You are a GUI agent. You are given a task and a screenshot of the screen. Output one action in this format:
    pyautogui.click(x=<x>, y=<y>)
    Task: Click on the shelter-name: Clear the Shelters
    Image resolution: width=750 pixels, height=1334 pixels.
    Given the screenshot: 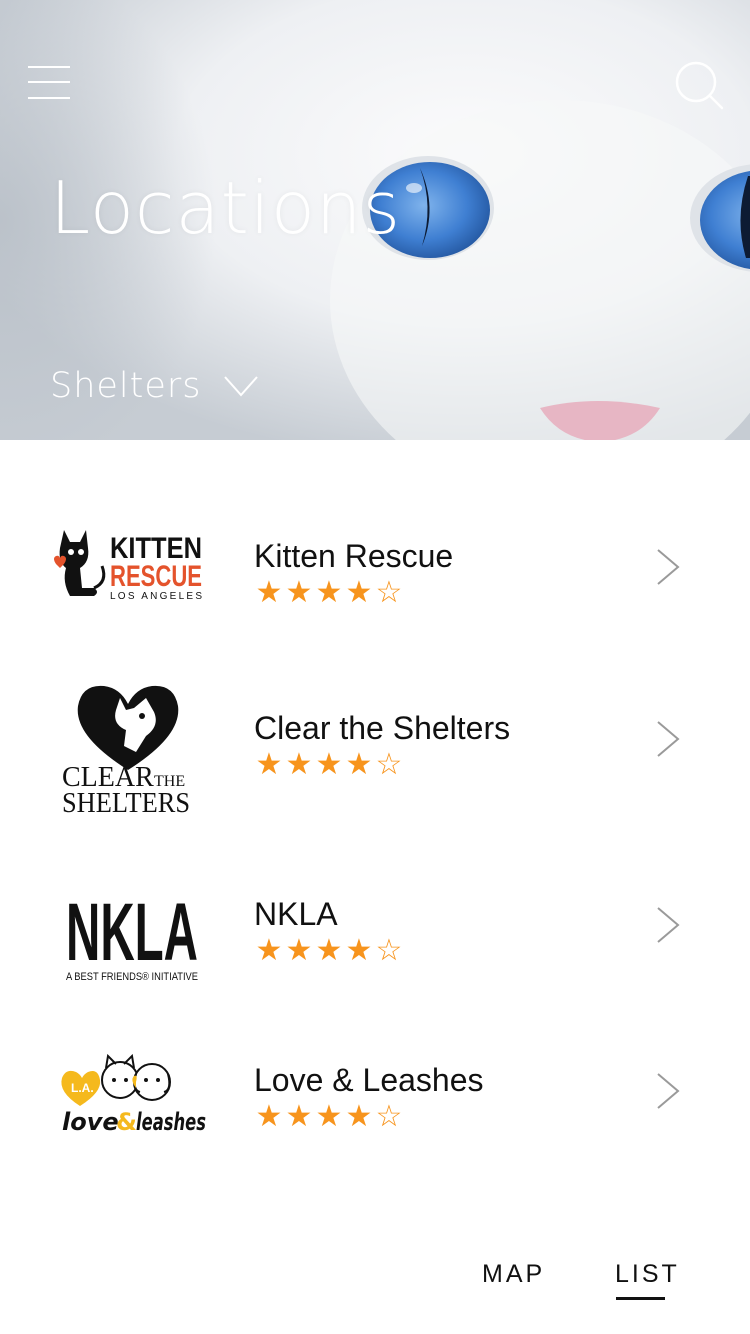 What is the action you would take?
    pyautogui.click(x=382, y=728)
    